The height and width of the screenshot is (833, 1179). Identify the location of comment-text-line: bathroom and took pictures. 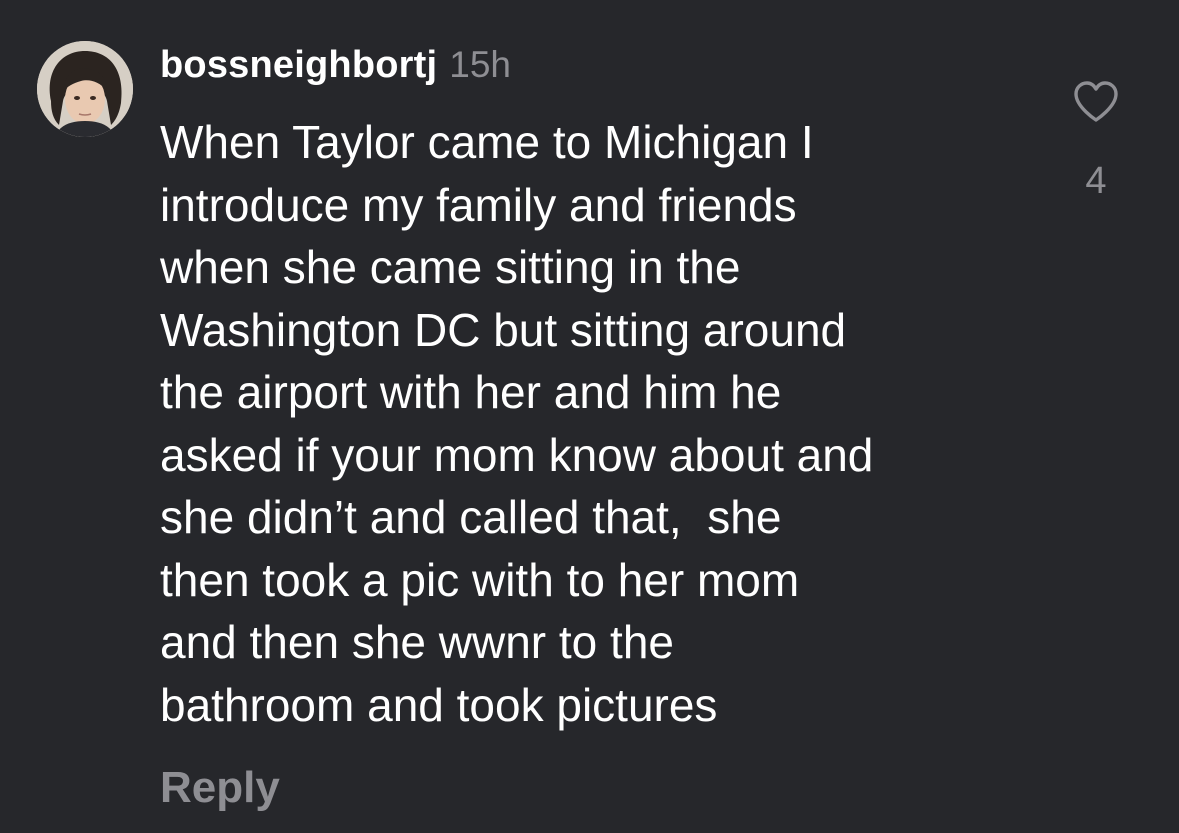
(439, 704).